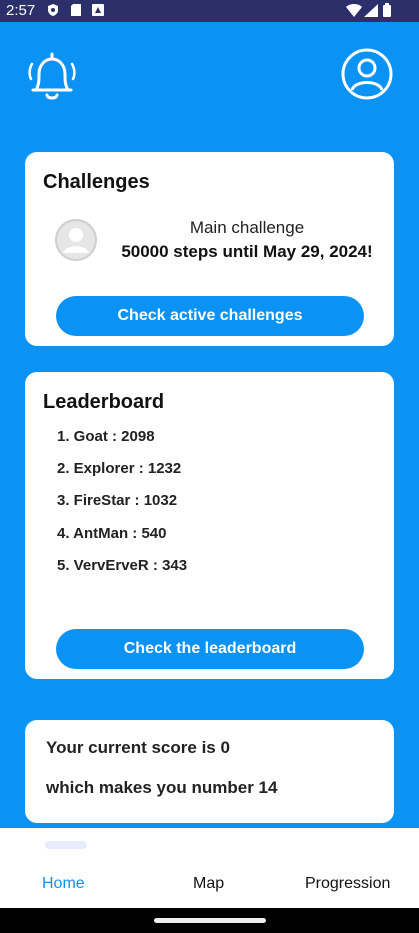  Describe the element at coordinates (98, 10) in the screenshot. I see `app-status-icon` at that location.